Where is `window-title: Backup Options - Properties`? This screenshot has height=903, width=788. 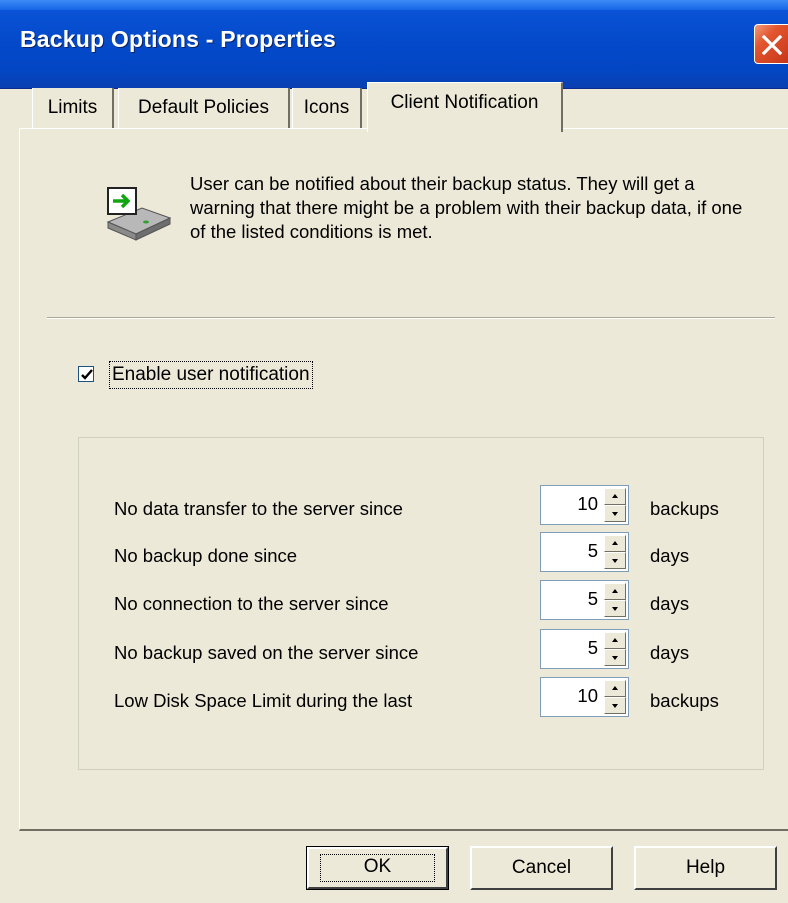
window-title: Backup Options - Properties is located at coordinates (178, 39).